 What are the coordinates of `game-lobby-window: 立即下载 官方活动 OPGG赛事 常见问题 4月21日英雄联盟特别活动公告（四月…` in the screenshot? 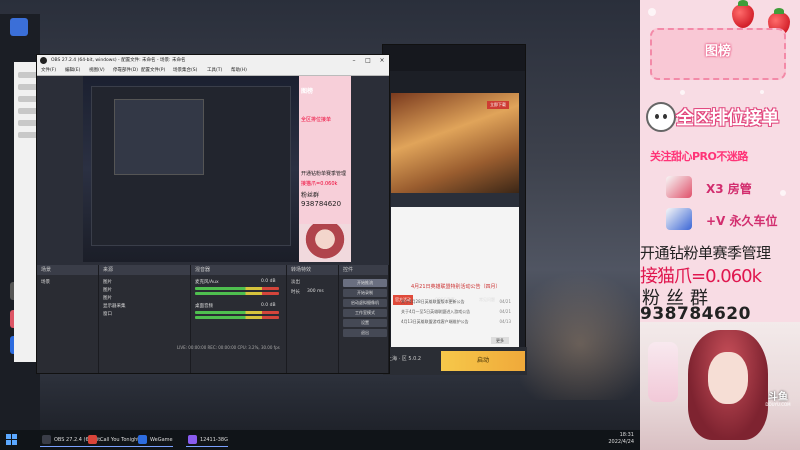 It's located at (454, 209).